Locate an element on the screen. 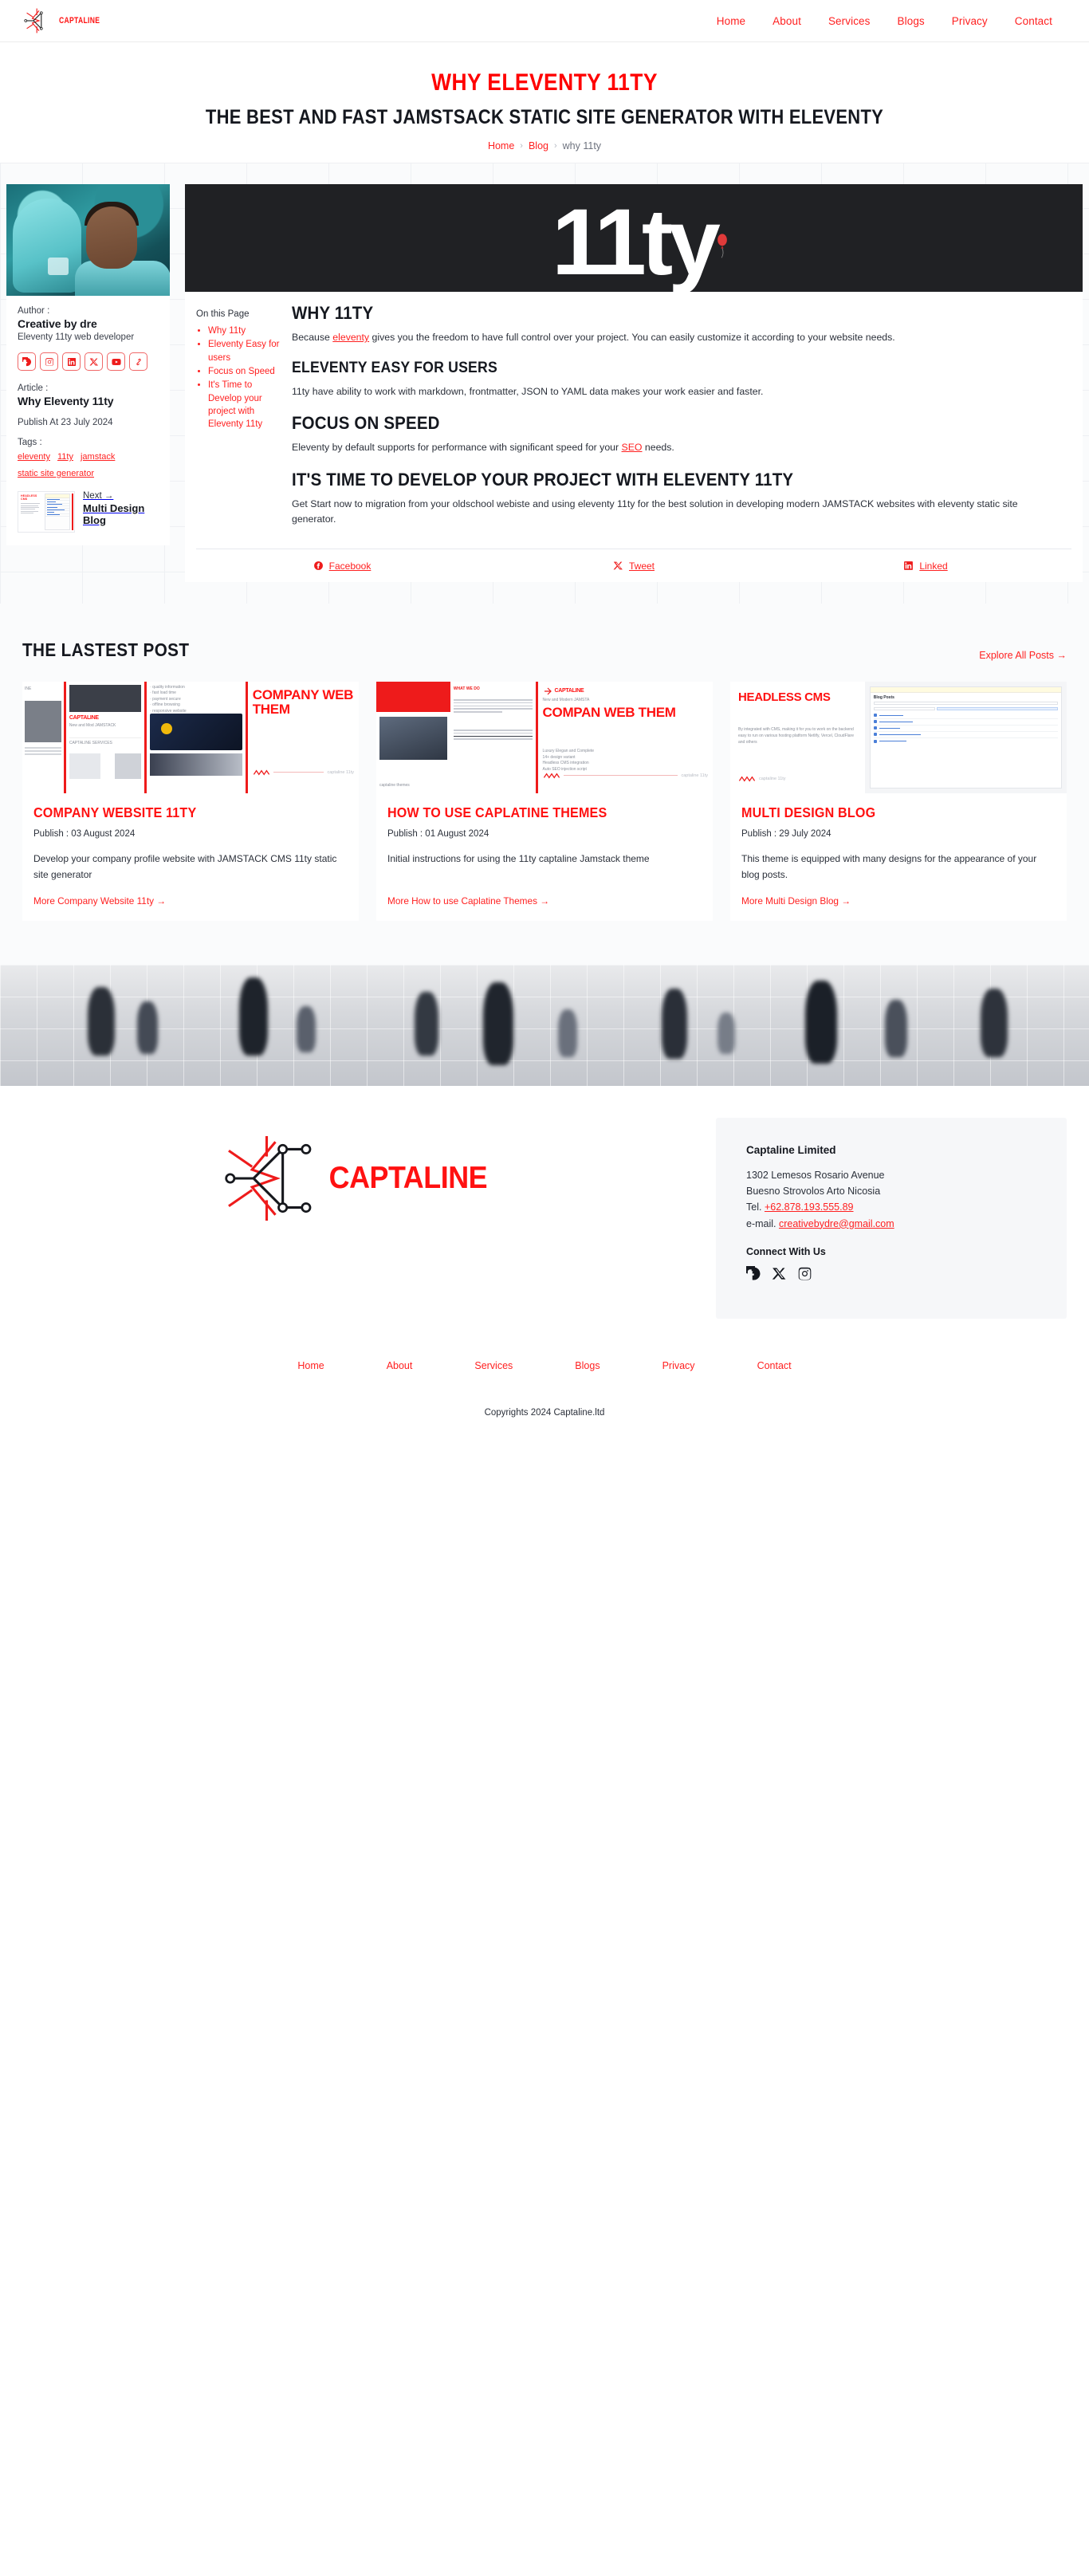  email-label: e-mail. is located at coordinates (762, 1223).